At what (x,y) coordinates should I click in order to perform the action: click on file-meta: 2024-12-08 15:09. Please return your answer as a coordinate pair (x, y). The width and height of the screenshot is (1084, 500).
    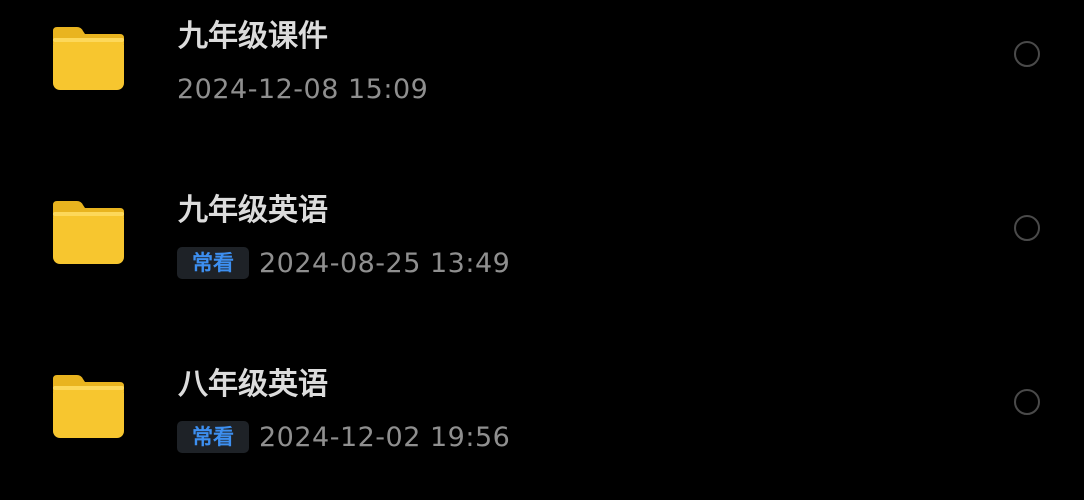
    Looking at the image, I should click on (302, 89).